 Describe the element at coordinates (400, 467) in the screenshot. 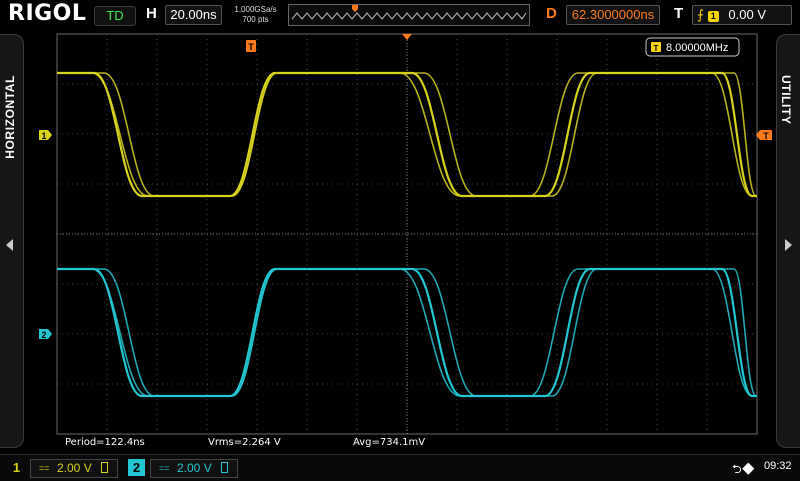

I see `channel-status-bar: 1 == 2.00 V 2 == 2.00 V ⮌◆ 09:32` at that location.